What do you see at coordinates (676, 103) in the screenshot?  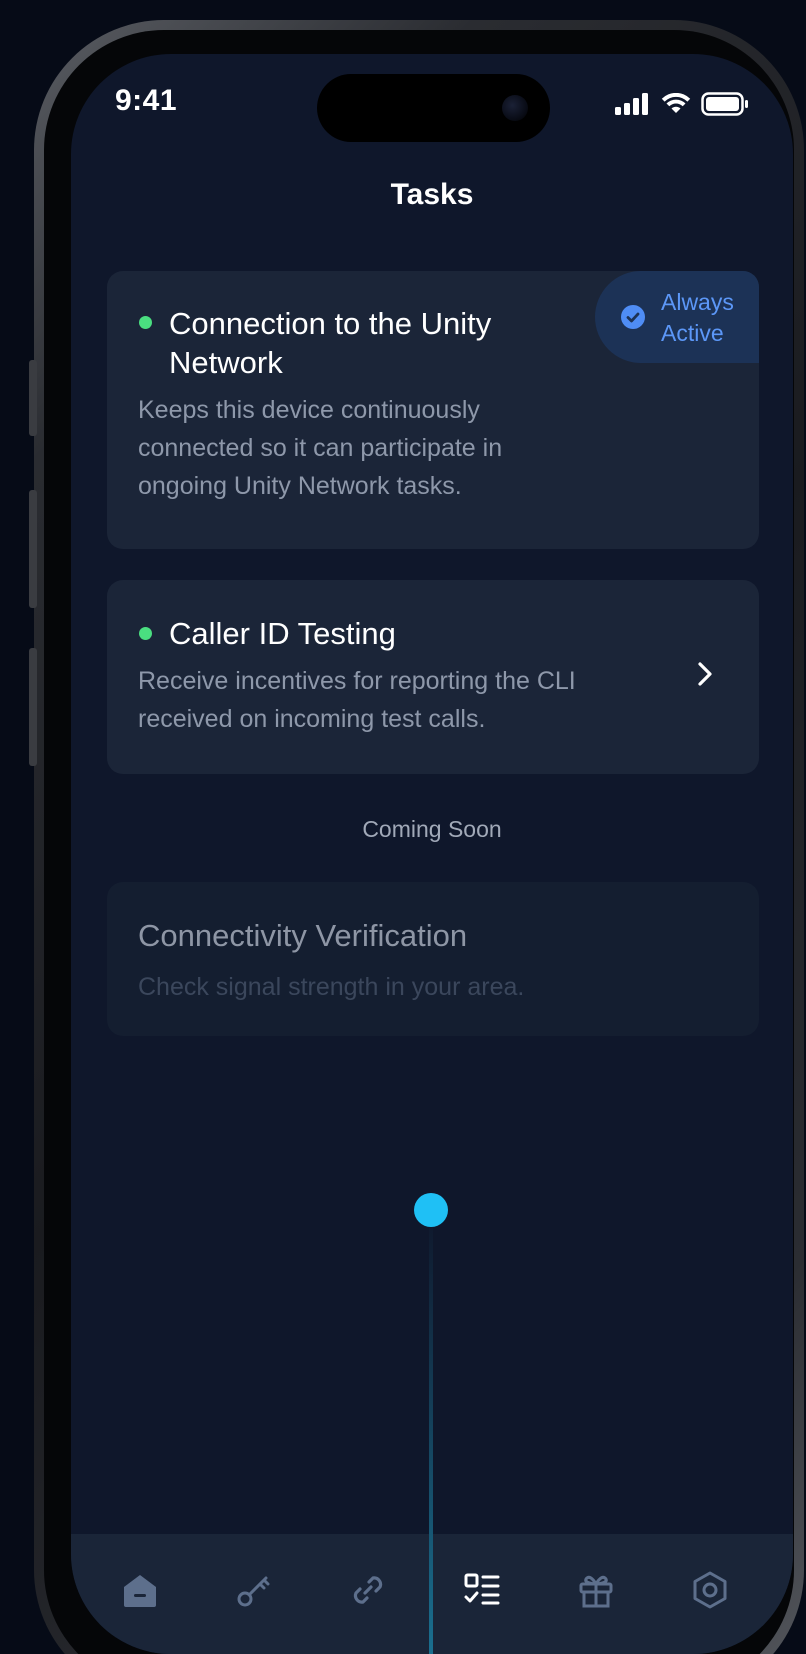 I see `wifi-icon` at bounding box center [676, 103].